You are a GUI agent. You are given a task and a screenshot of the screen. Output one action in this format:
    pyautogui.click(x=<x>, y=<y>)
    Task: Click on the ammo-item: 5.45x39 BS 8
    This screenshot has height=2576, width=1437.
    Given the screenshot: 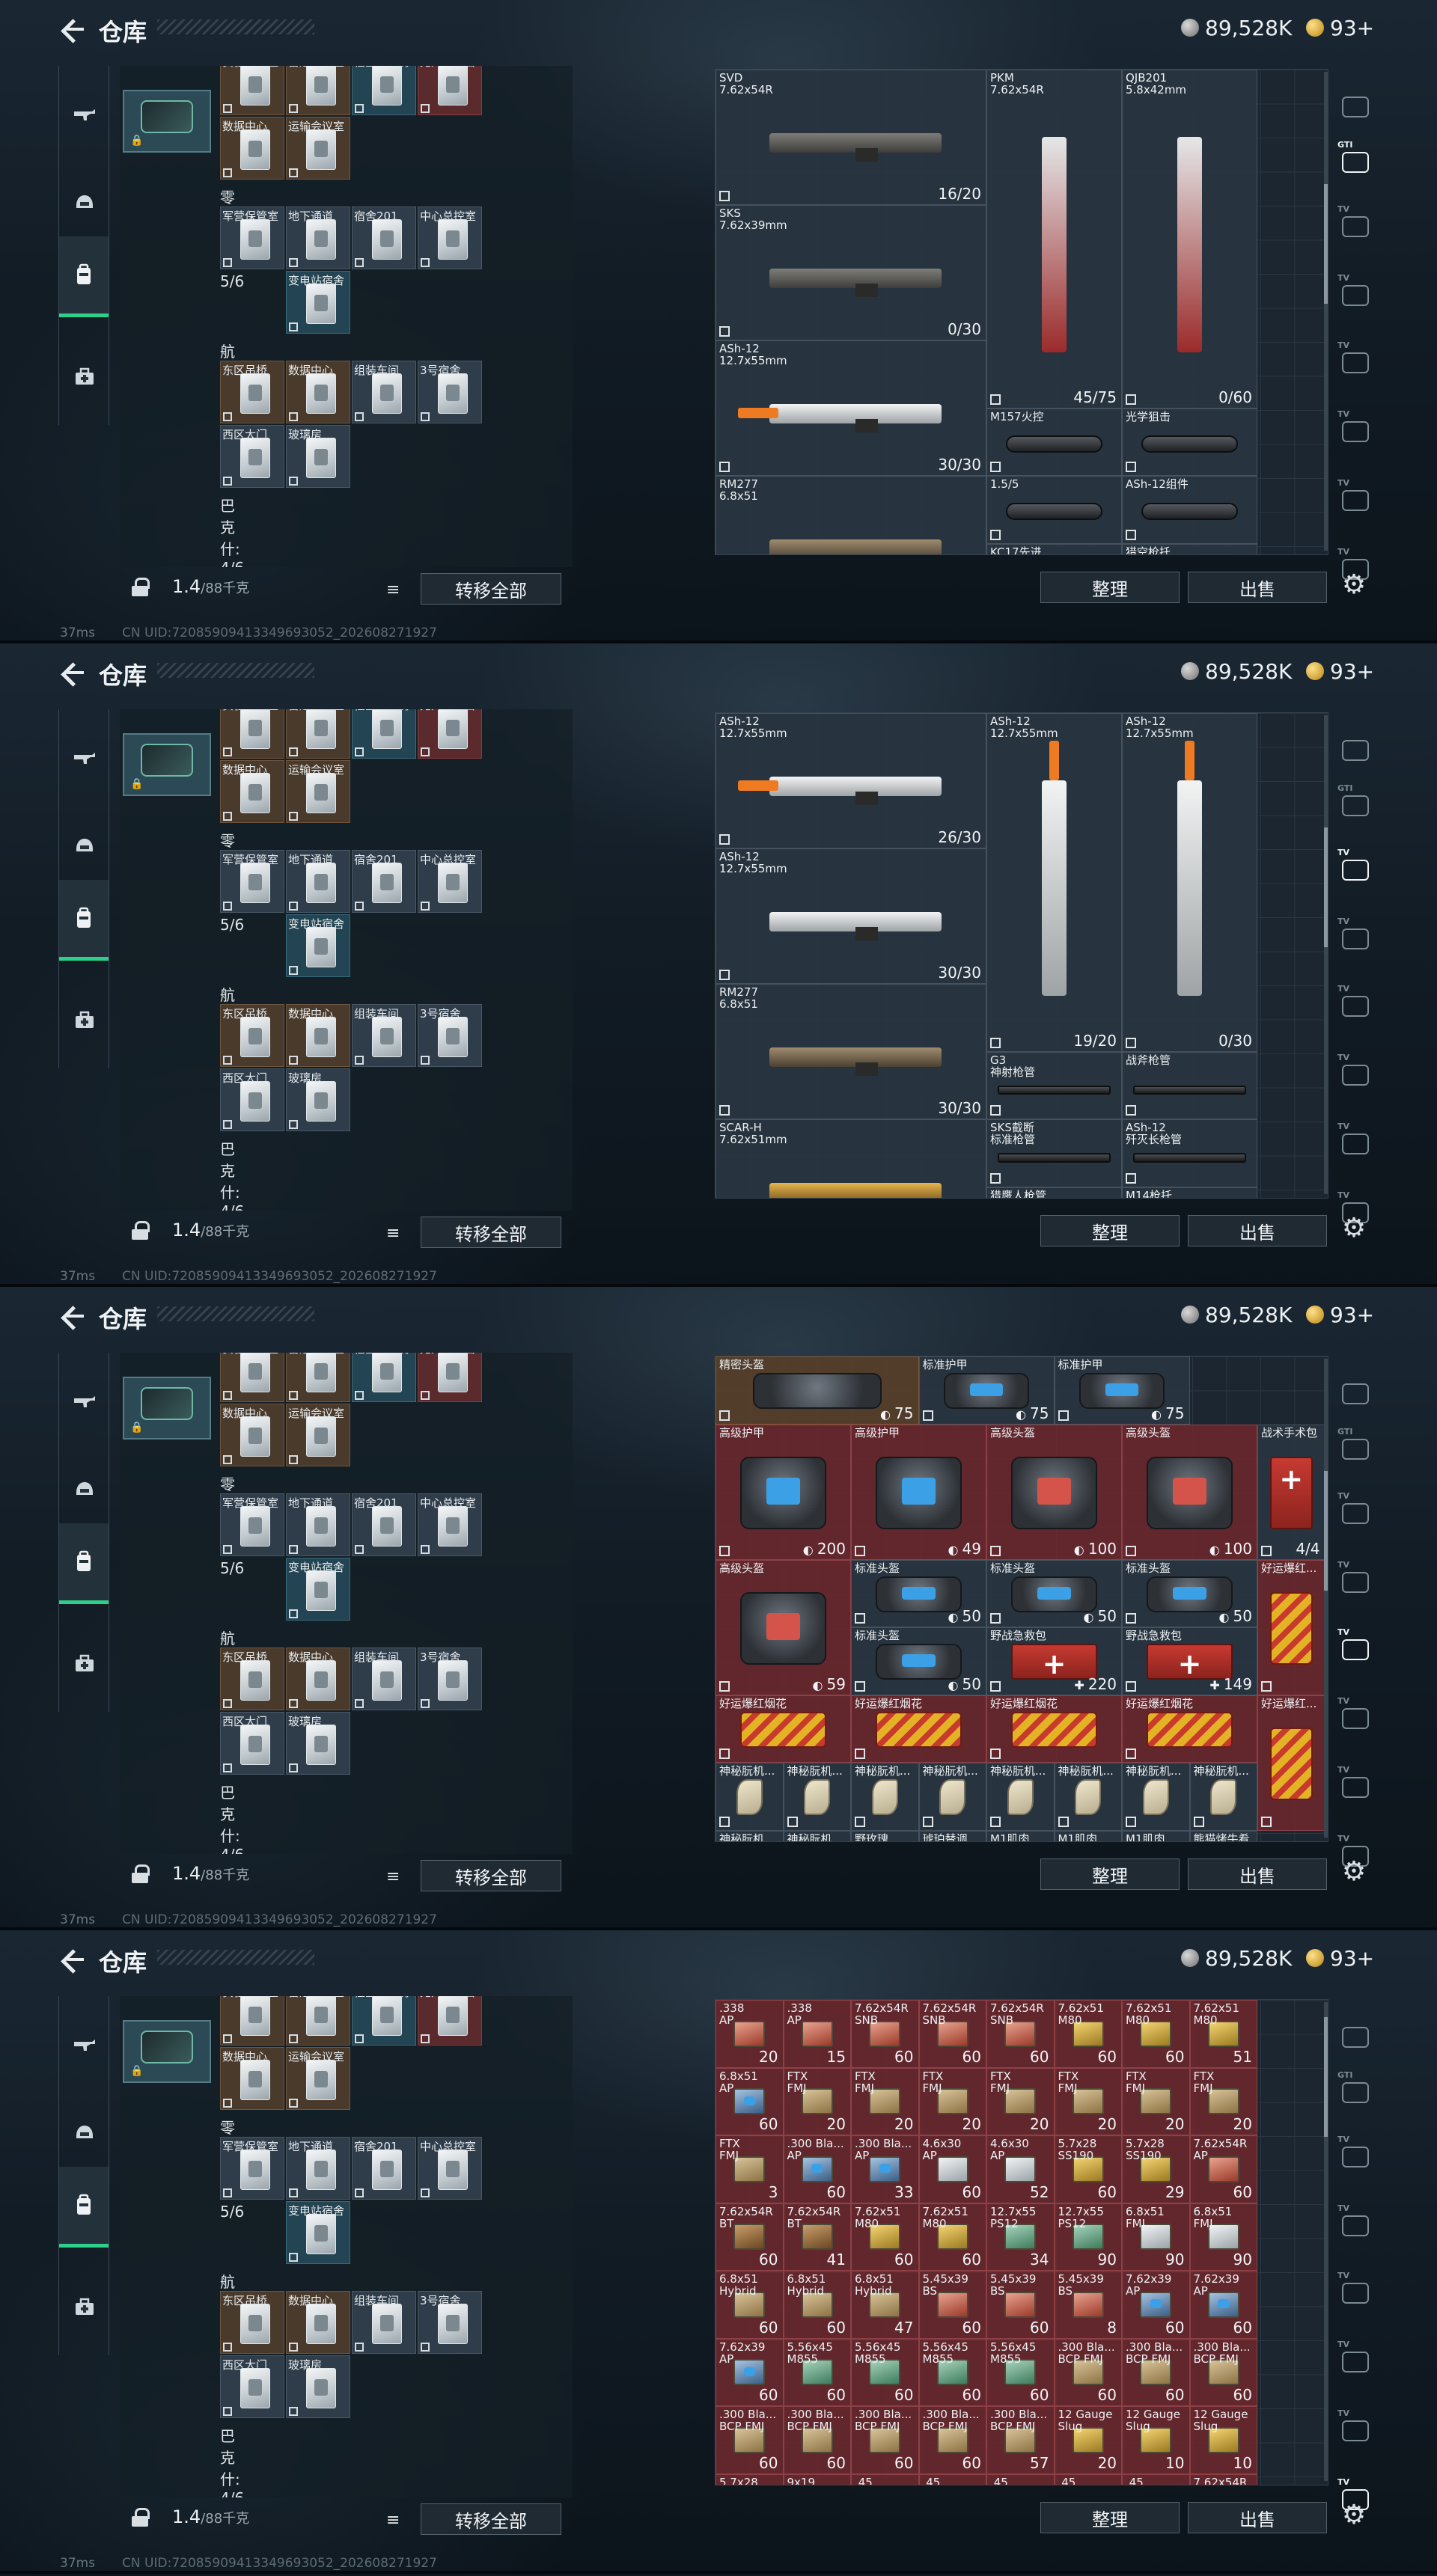 What is the action you would take?
    pyautogui.click(x=1088, y=2305)
    